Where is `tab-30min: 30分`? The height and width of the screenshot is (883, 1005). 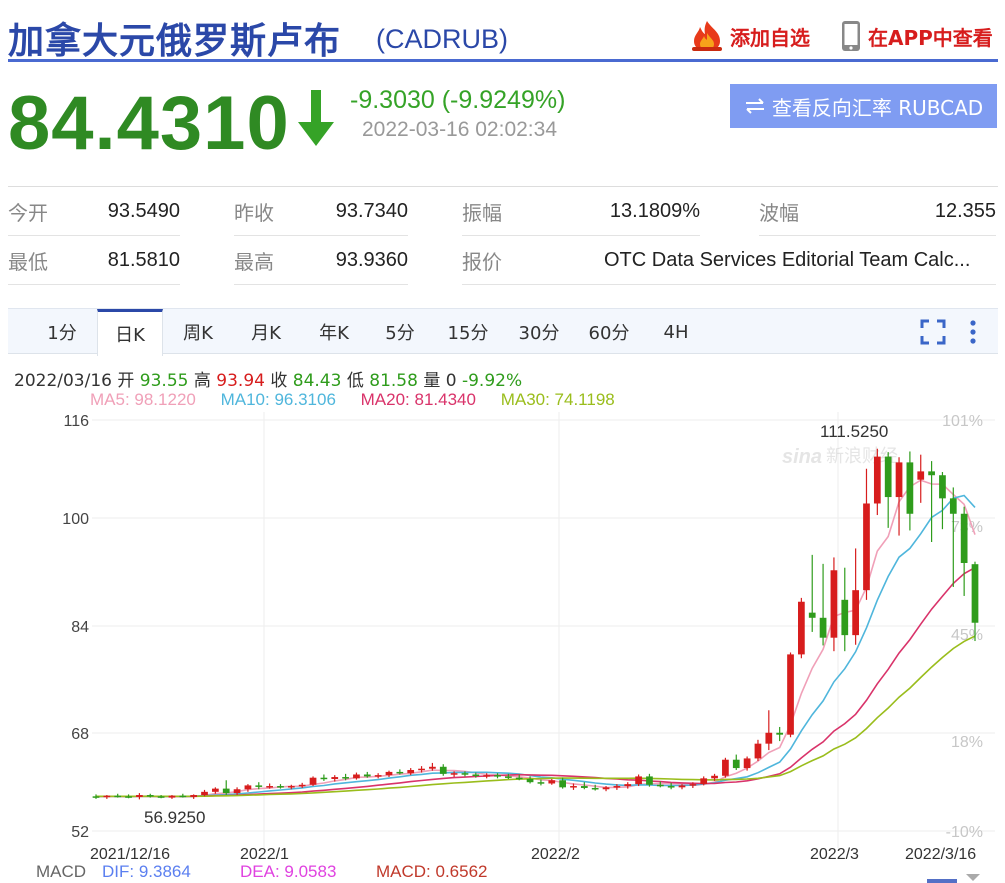 tab-30min: 30分 is located at coordinates (539, 332).